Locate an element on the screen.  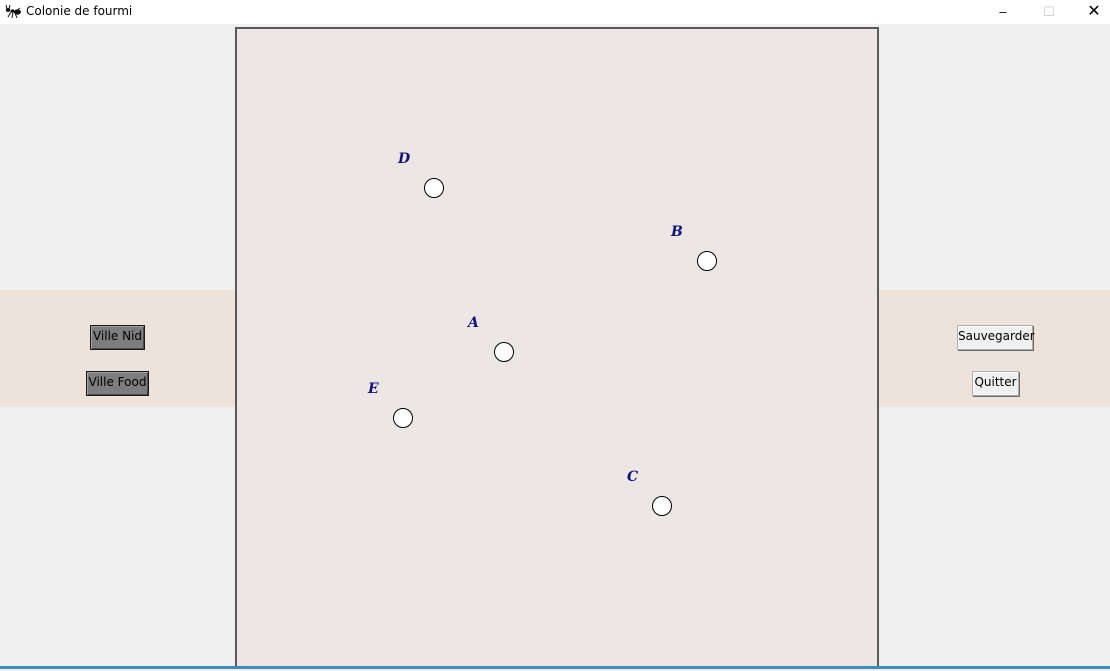
city-label: C is located at coordinates (632, 477).